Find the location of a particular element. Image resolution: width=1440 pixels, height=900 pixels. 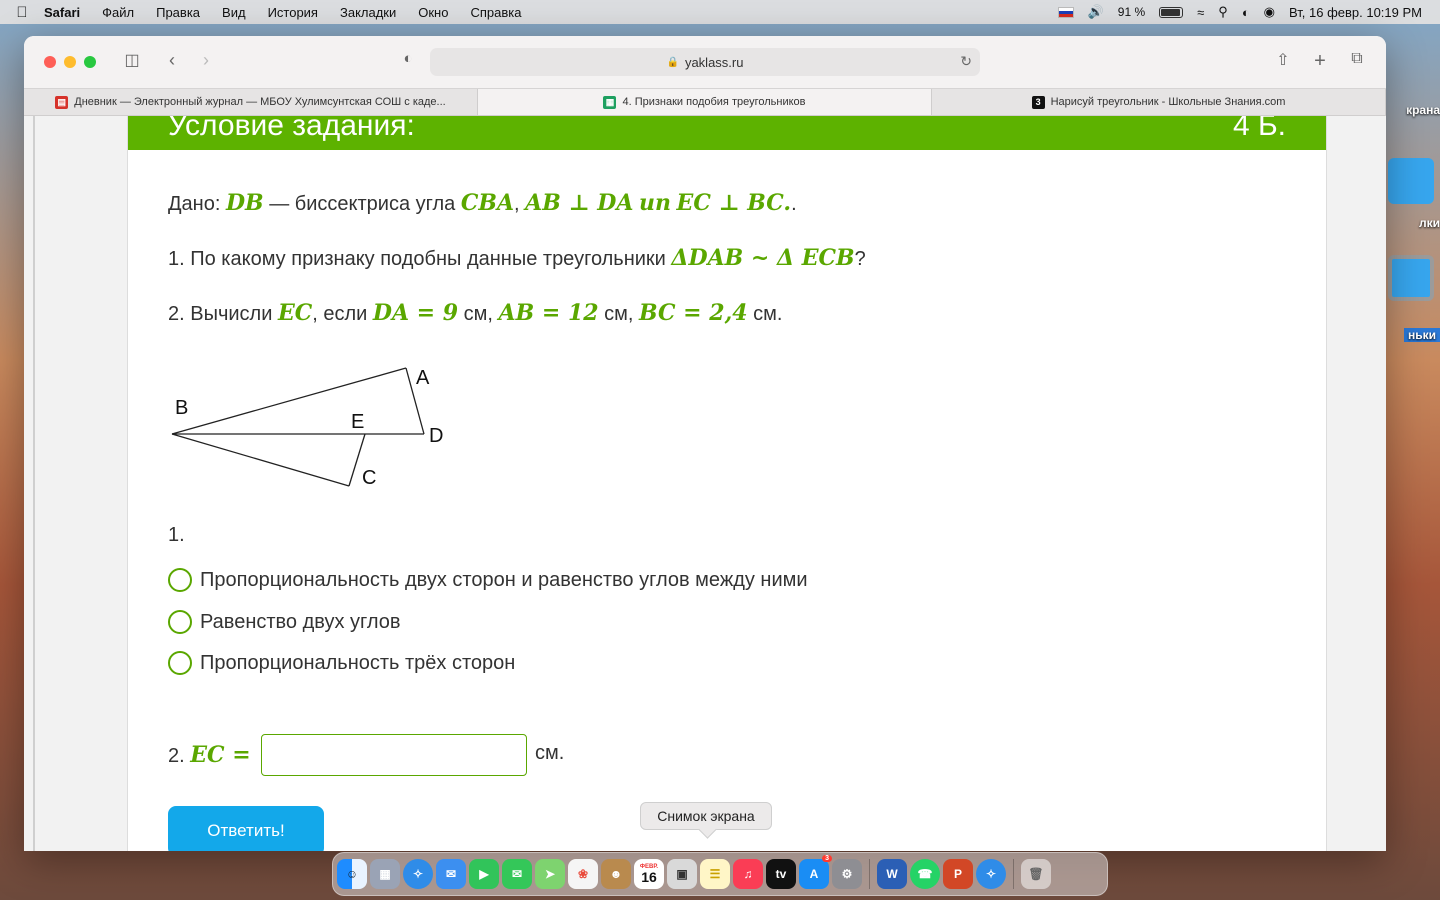

desktop-item-label: лки is located at coordinates (1429, 223).